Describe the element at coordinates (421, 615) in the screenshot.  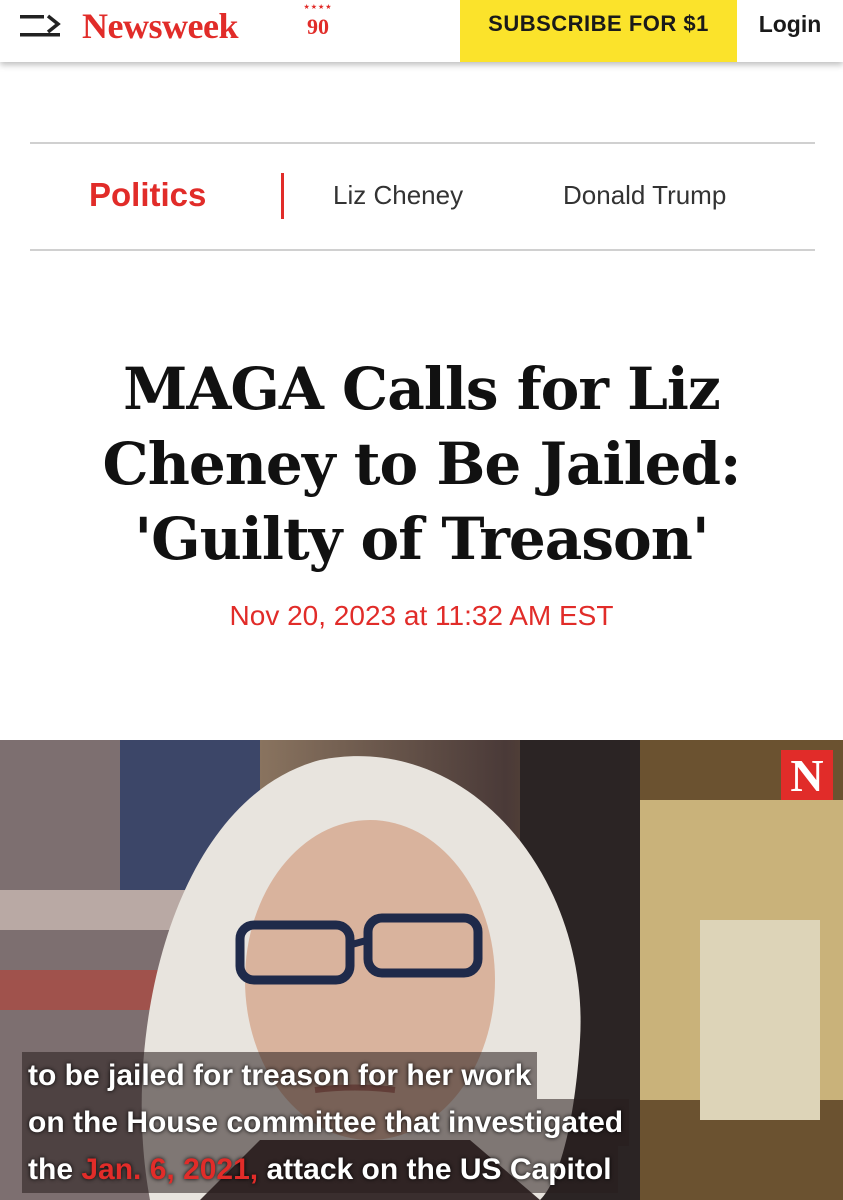
I see `article-dateline: Nov 20, 2023 at 11:32 AM EST` at that location.